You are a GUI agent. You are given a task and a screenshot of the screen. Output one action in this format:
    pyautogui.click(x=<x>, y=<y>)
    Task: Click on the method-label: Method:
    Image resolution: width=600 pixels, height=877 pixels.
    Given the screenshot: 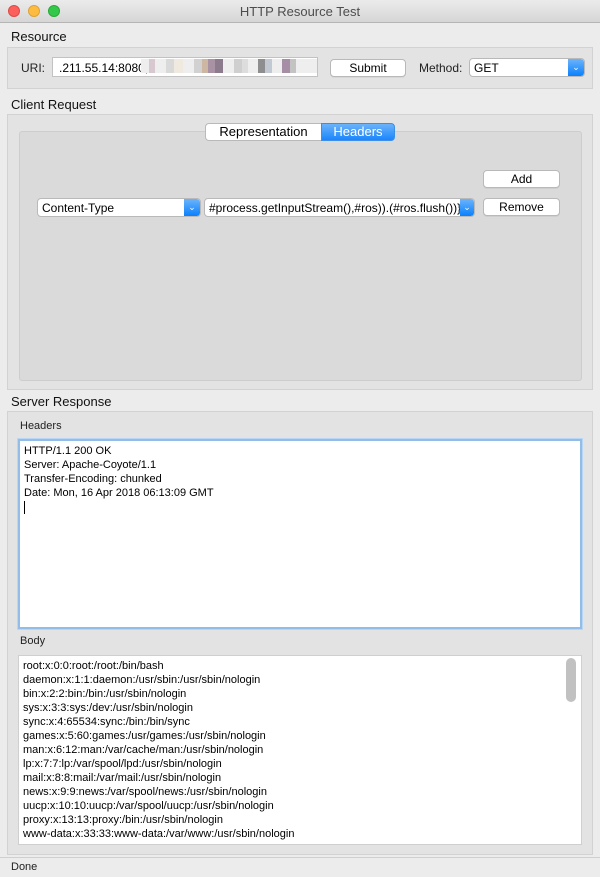 What is the action you would take?
    pyautogui.click(x=441, y=68)
    